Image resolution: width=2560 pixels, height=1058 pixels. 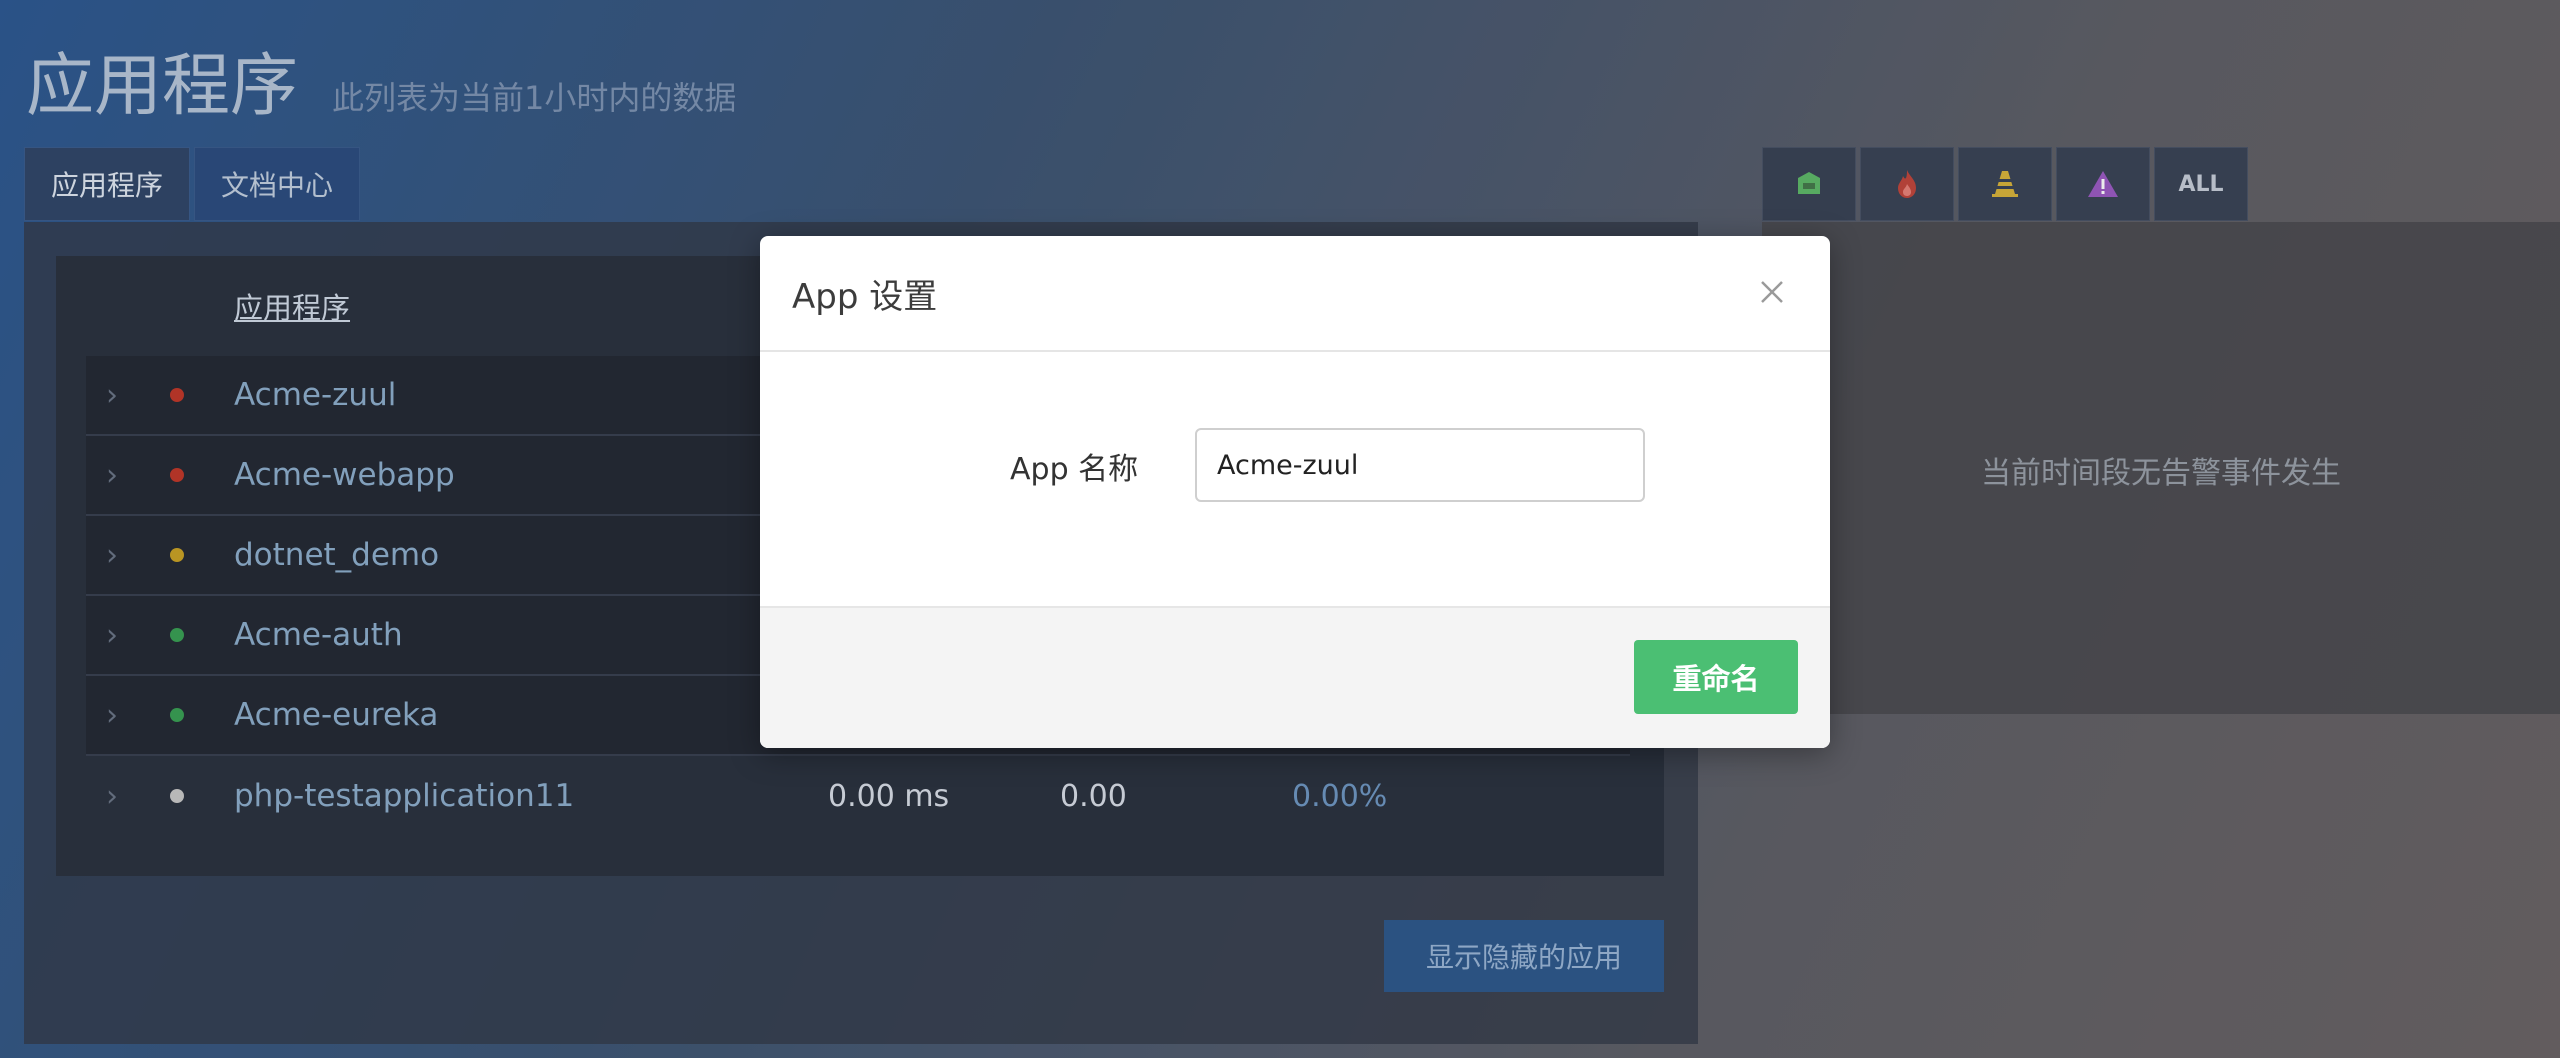 I want to click on modal-header: App 设置, so click(x=1295, y=294).